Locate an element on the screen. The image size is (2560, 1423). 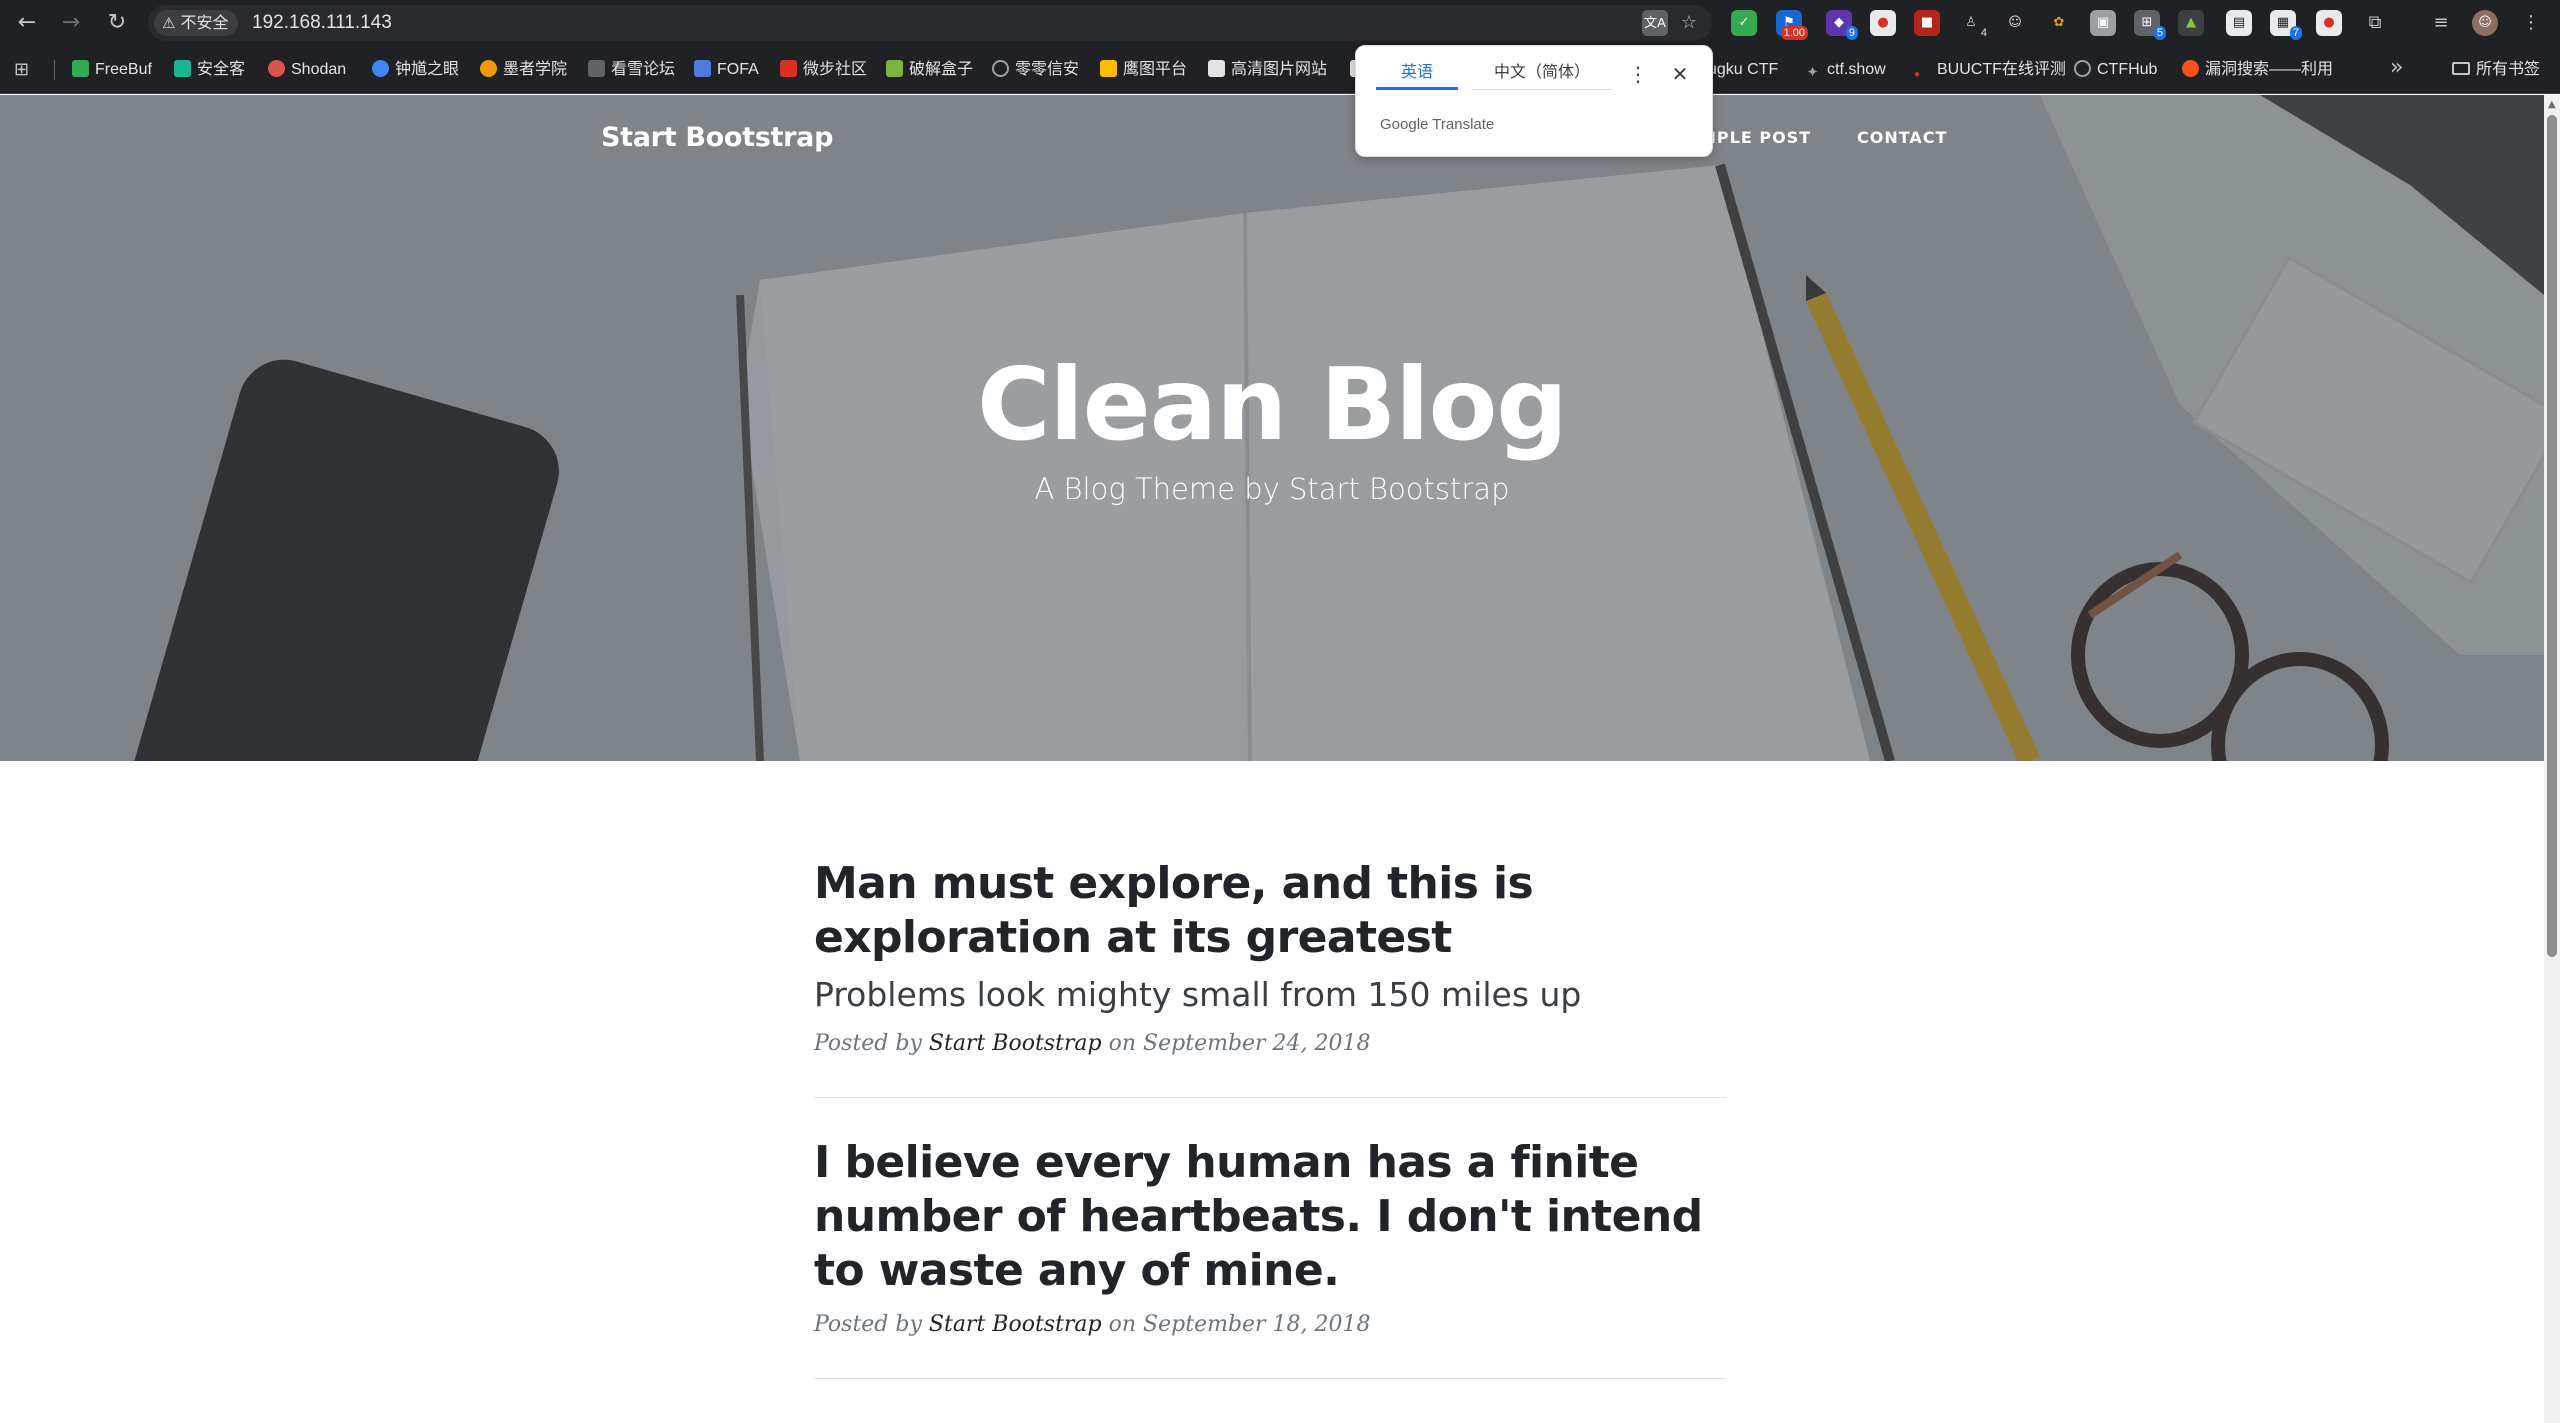
warning-icon: ⚠ is located at coordinates (169, 23).